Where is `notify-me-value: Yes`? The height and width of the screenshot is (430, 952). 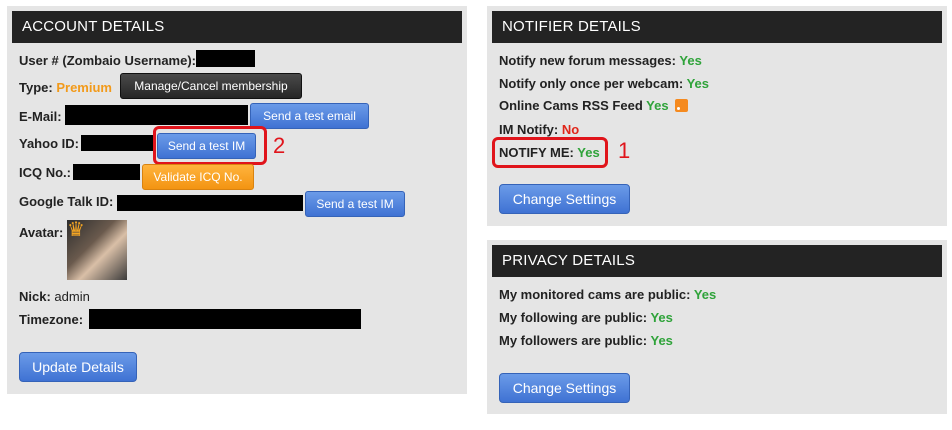
notify-me-value: Yes is located at coordinates (588, 152).